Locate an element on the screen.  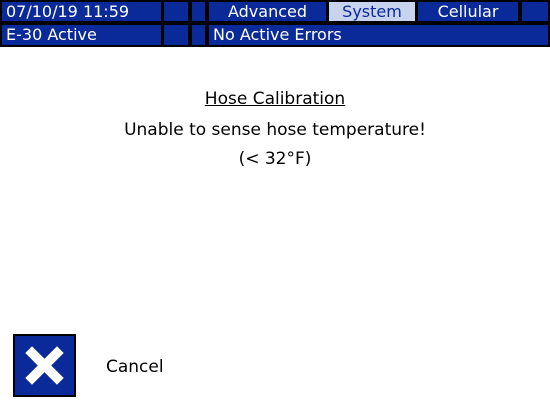
status-bar: 07/10/19 11:59 Advanced System Cellular is located at coordinates (275, 11).